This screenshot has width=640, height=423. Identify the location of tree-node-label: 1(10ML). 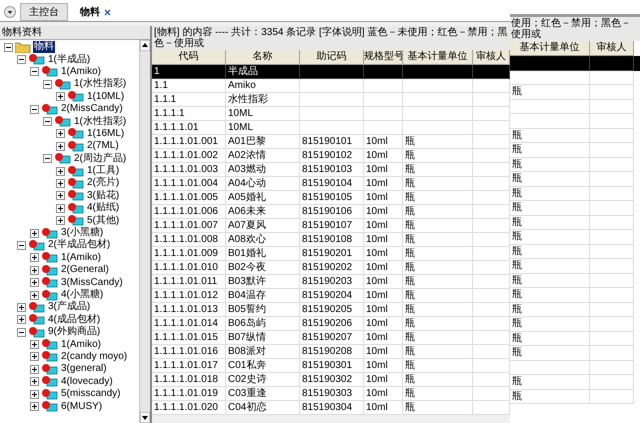
(106, 96).